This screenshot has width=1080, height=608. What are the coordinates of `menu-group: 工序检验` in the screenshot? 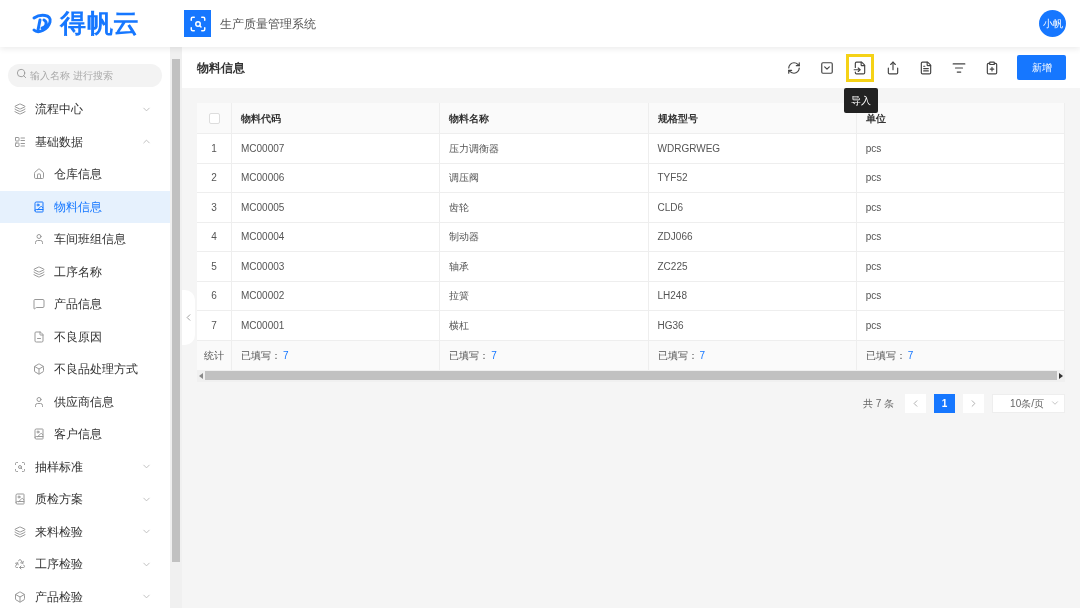 It's located at (85, 564).